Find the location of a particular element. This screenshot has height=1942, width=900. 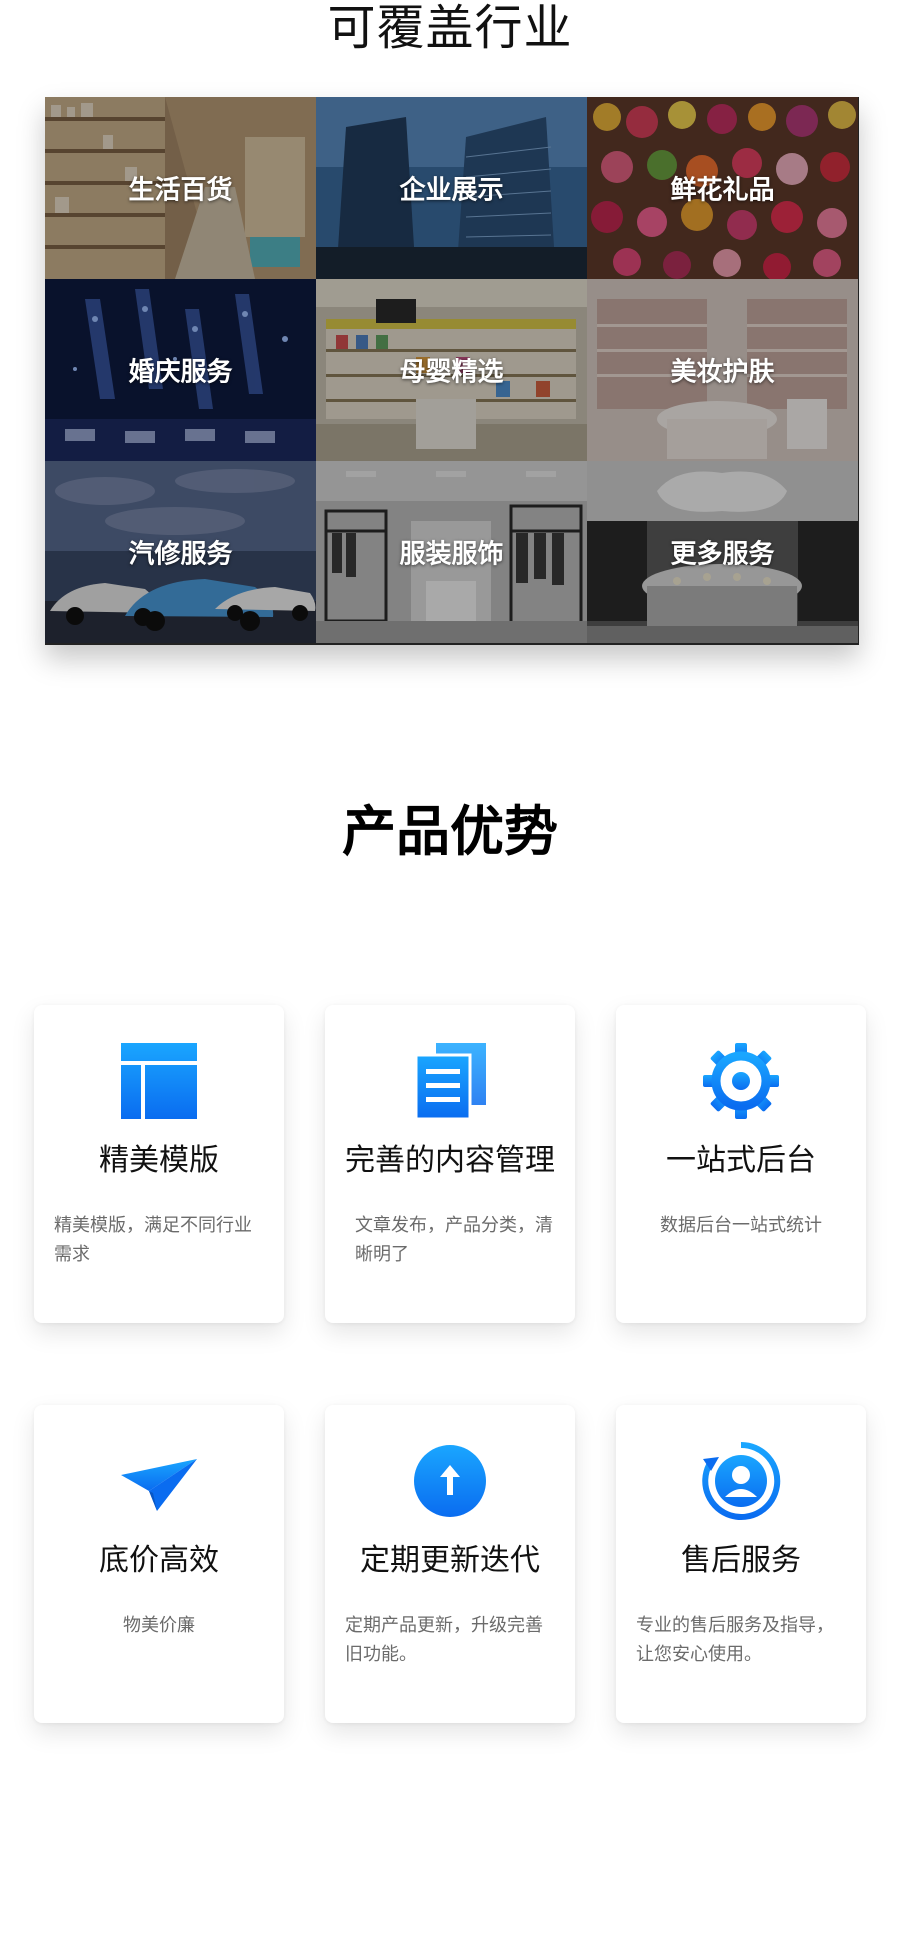

card-description: 数据后台一站式统计 is located at coordinates (741, 1225).